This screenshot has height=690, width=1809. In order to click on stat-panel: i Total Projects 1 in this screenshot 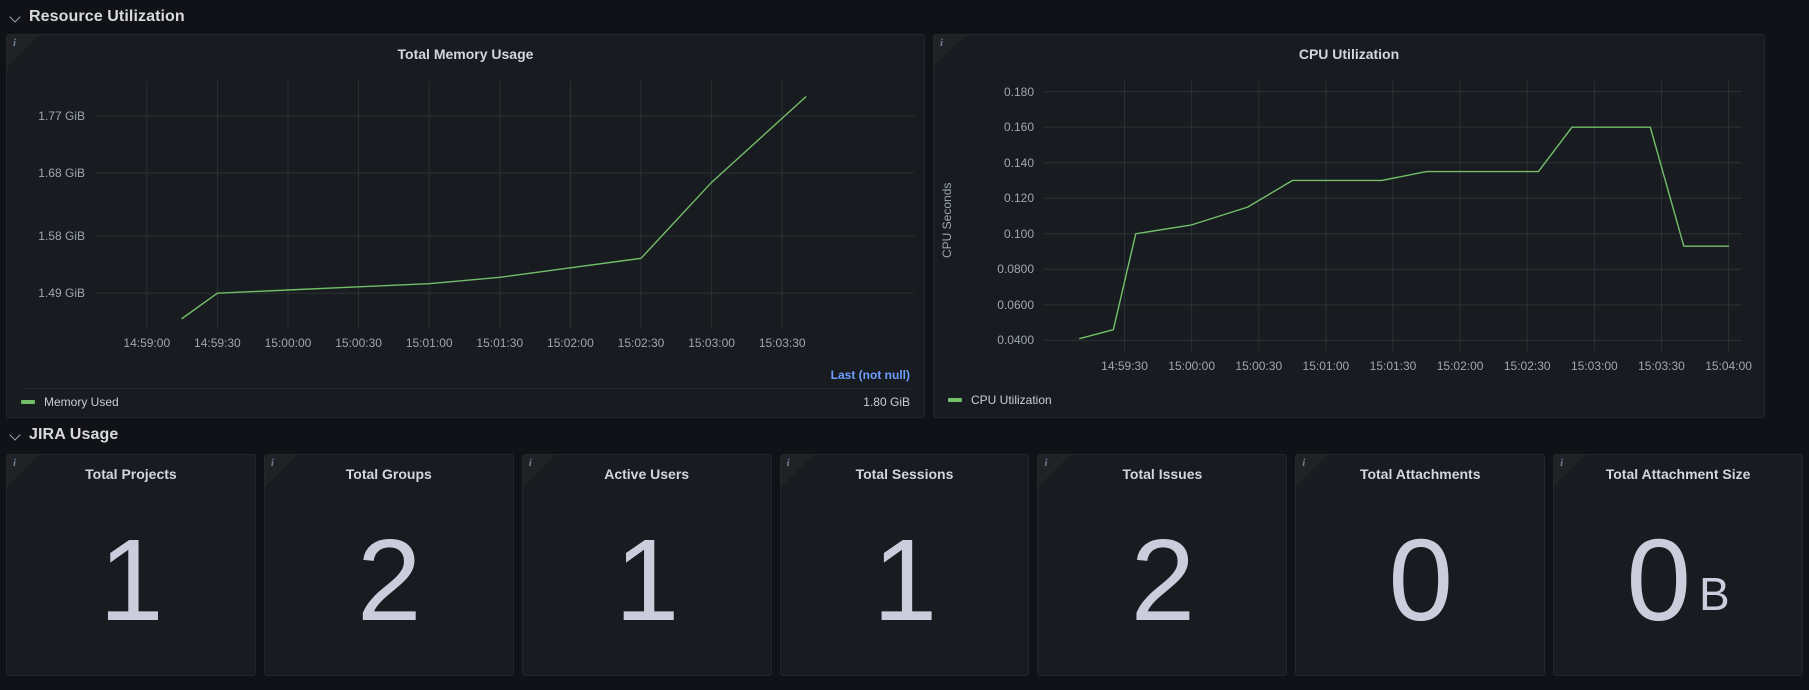, I will do `click(131, 565)`.